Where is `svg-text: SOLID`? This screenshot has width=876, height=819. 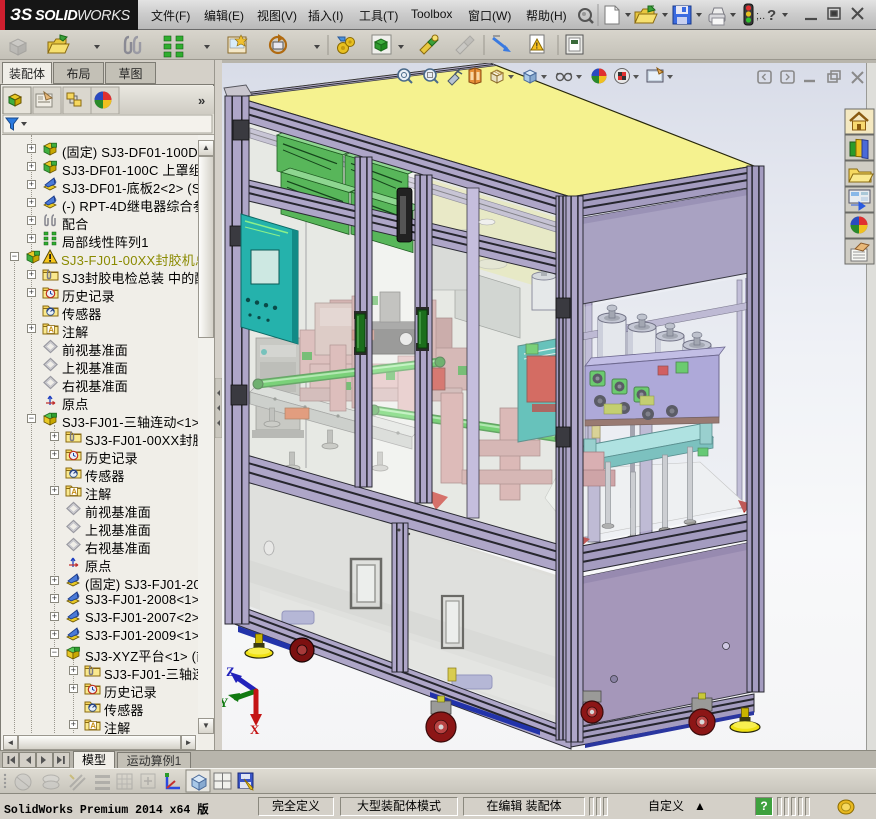 svg-text: SOLID is located at coordinates (56, 16).